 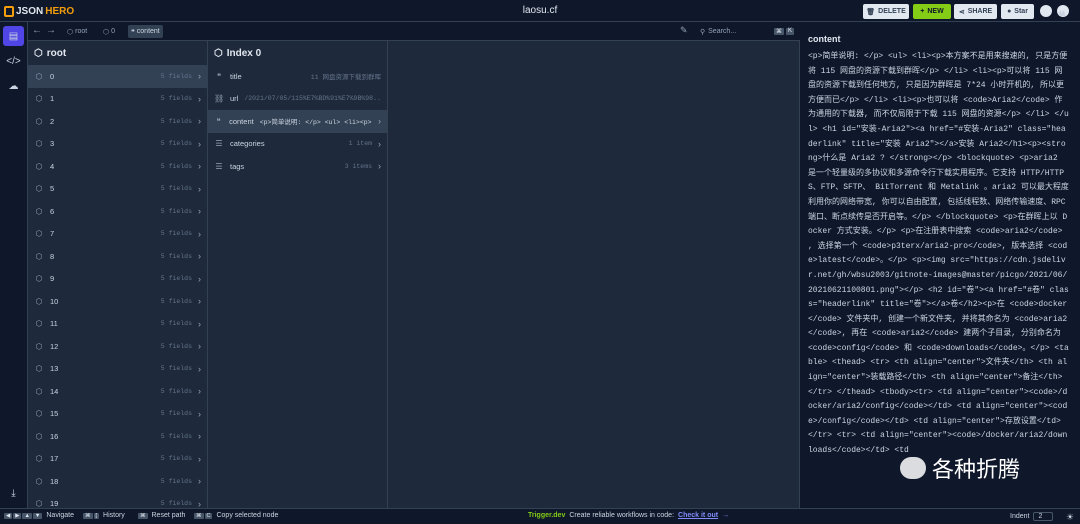 What do you see at coordinates (219, 99) in the screenshot?
I see `link-icon: ⛓` at bounding box center [219, 99].